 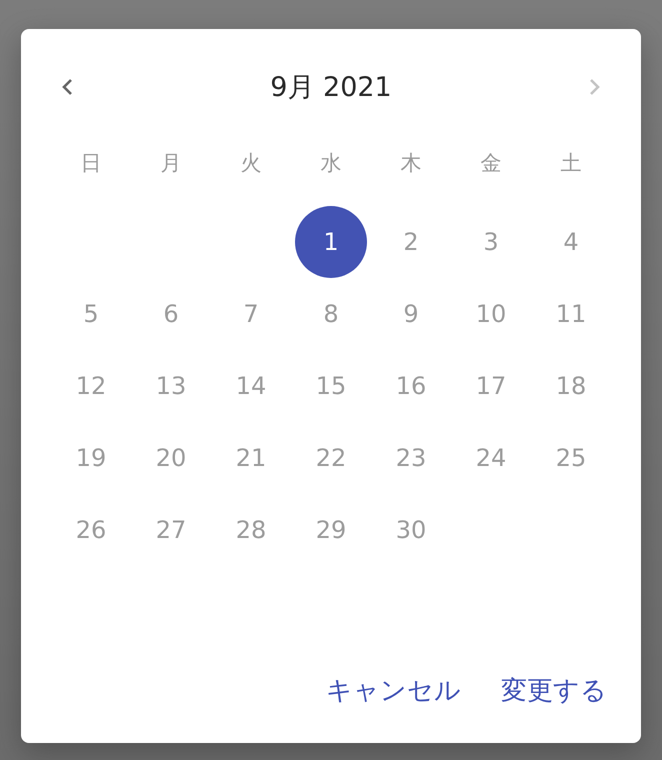 What do you see at coordinates (491, 314) in the screenshot?
I see `day-button: 10` at bounding box center [491, 314].